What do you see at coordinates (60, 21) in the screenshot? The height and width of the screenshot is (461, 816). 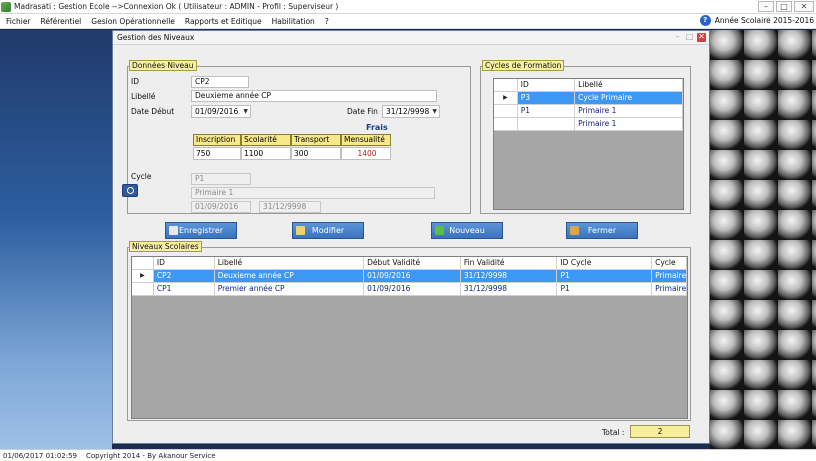 I see `menu-referentiel: Référentiel` at bounding box center [60, 21].